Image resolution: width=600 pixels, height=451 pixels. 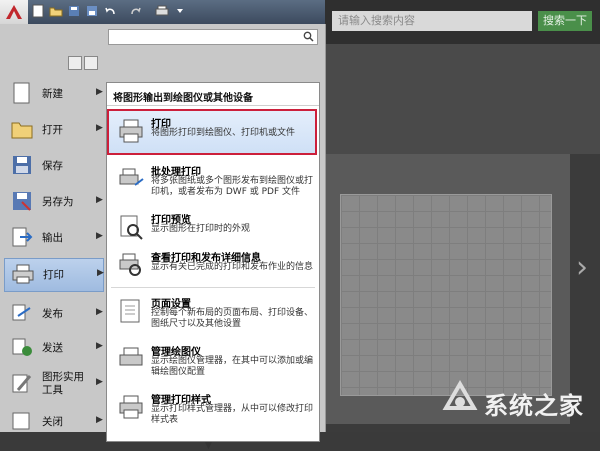 I want to click on search-icon, so click(x=308, y=36).